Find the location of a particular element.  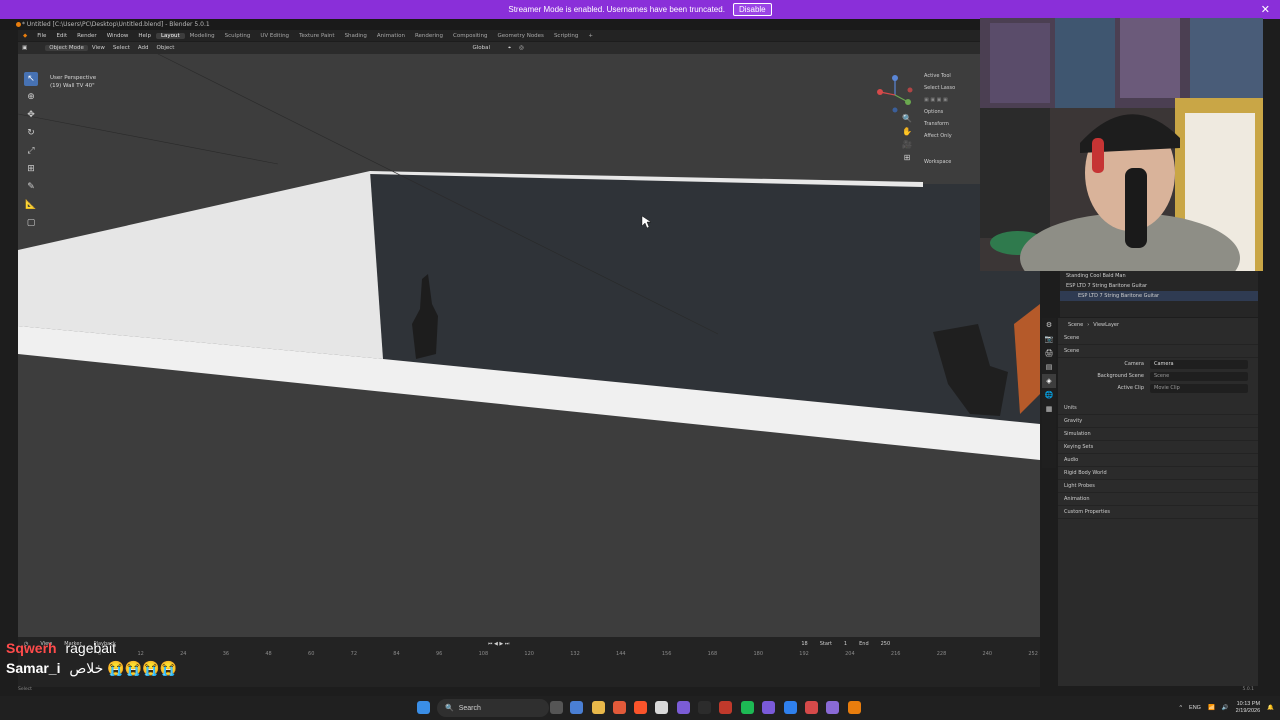

tab-texture-paint: Texture Paint is located at coordinates (317, 36).